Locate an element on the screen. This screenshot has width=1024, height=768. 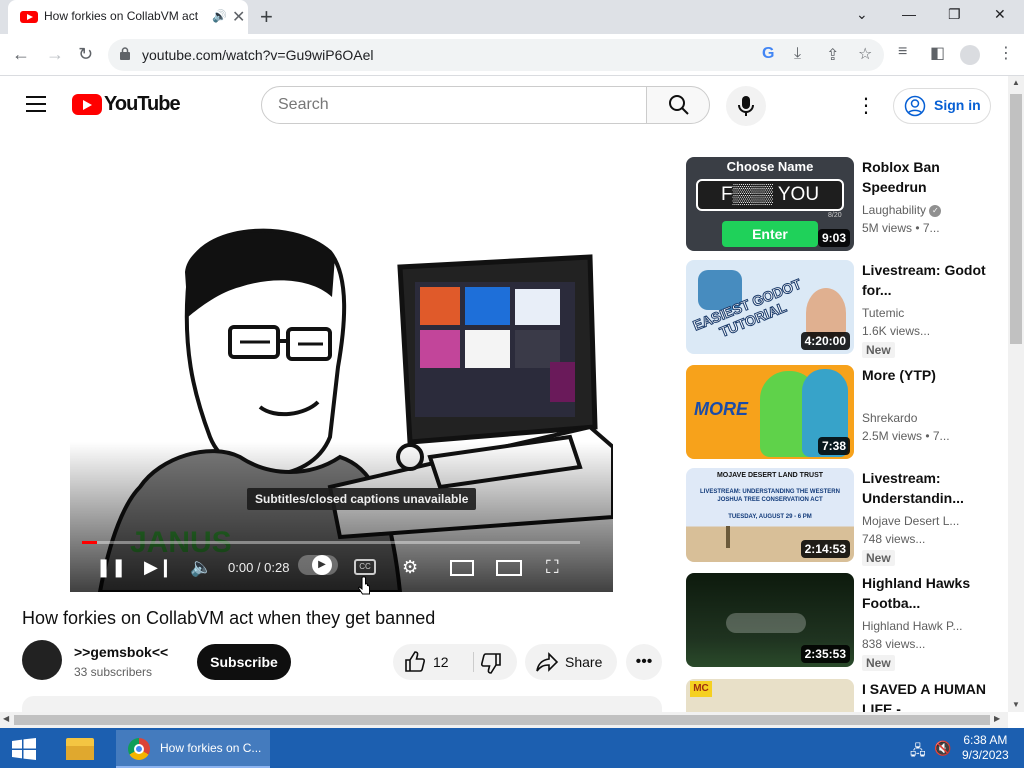
voice-search-button is located at coordinates (746, 106).